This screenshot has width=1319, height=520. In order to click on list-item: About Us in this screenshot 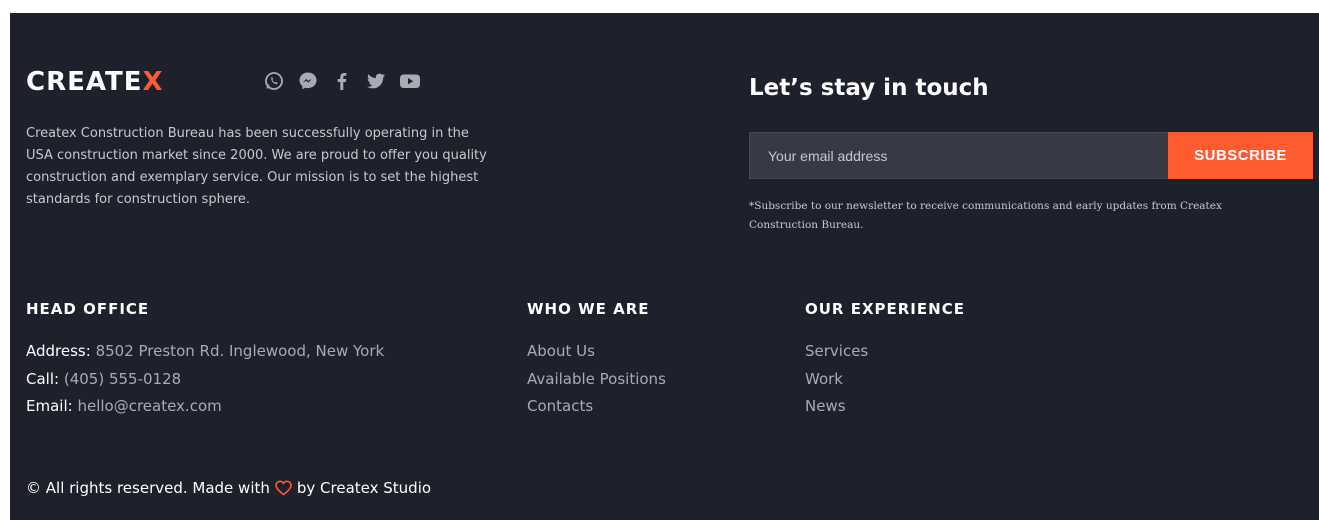, I will do `click(596, 352)`.